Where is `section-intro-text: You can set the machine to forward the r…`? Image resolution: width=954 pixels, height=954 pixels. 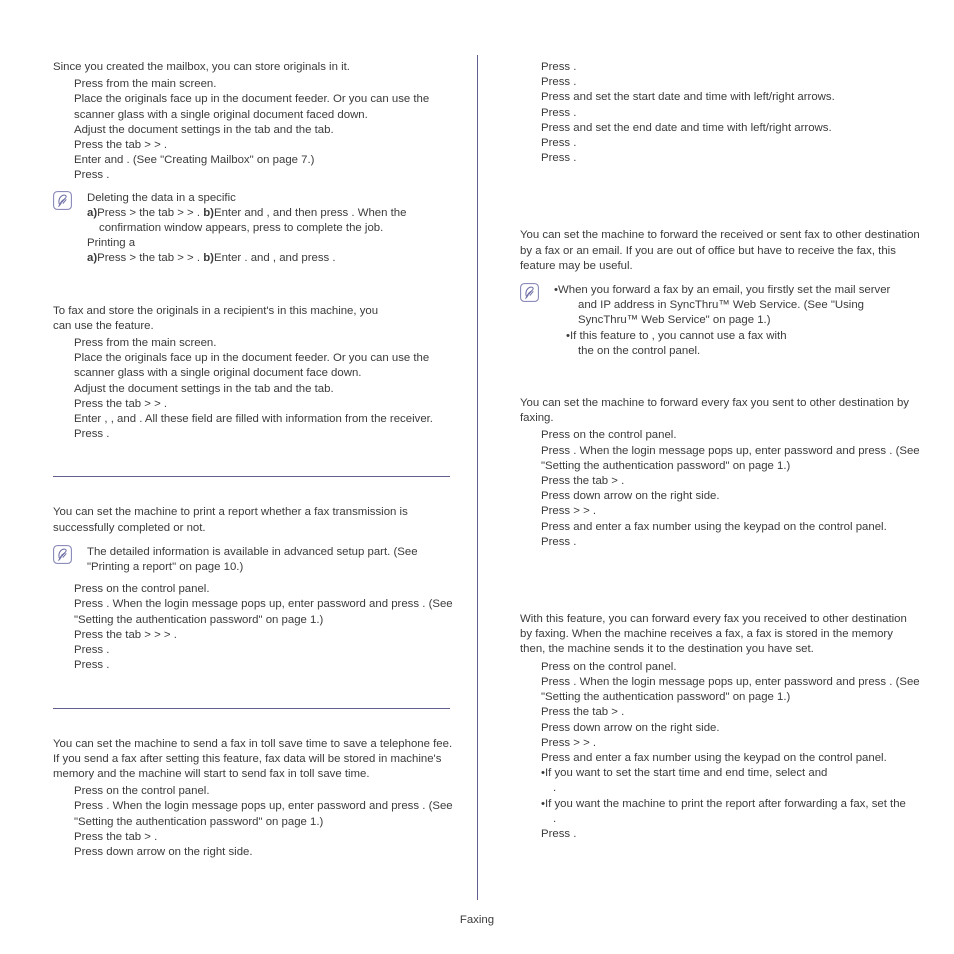
section-intro-text: You can set the machine to forward the r… is located at coordinates (720, 250).